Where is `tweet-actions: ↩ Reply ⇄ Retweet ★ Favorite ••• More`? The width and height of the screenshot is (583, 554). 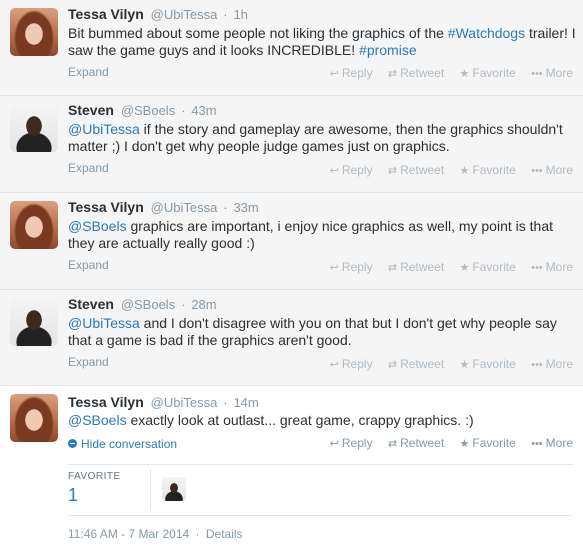 tweet-actions: ↩ Reply ⇄ Retweet ★ Favorite ••• More is located at coordinates (445, 170).